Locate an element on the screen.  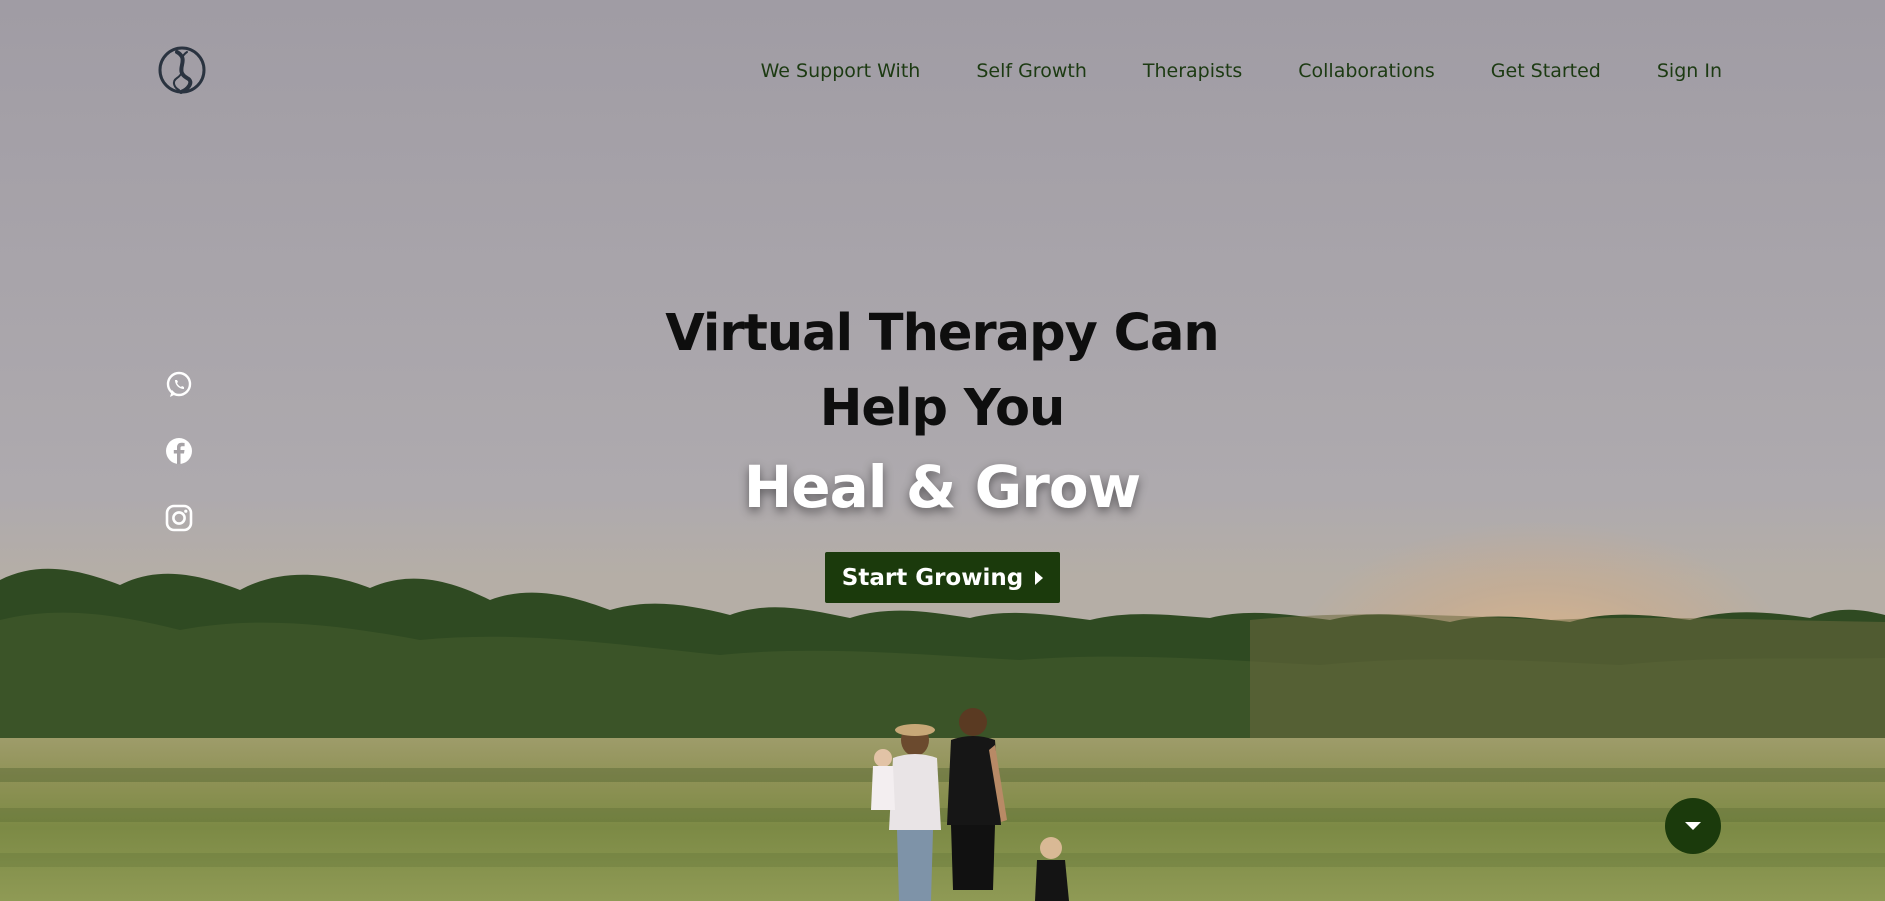
nav-item-collaborations: Collaborations is located at coordinates (1366, 71).